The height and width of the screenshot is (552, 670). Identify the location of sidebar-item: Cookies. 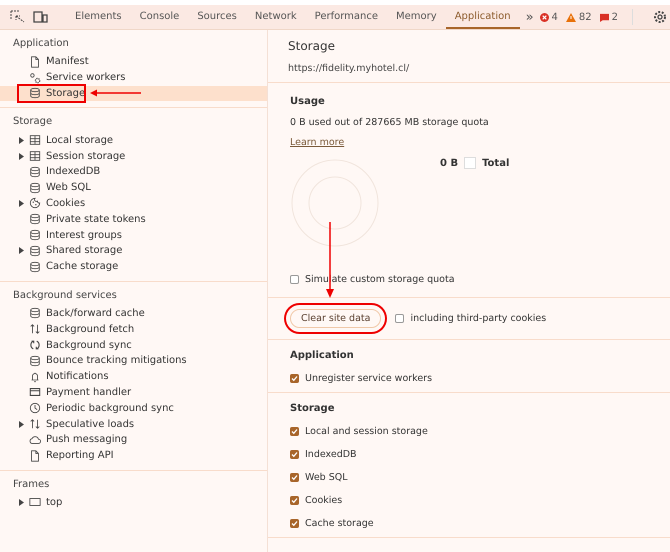
(133, 204).